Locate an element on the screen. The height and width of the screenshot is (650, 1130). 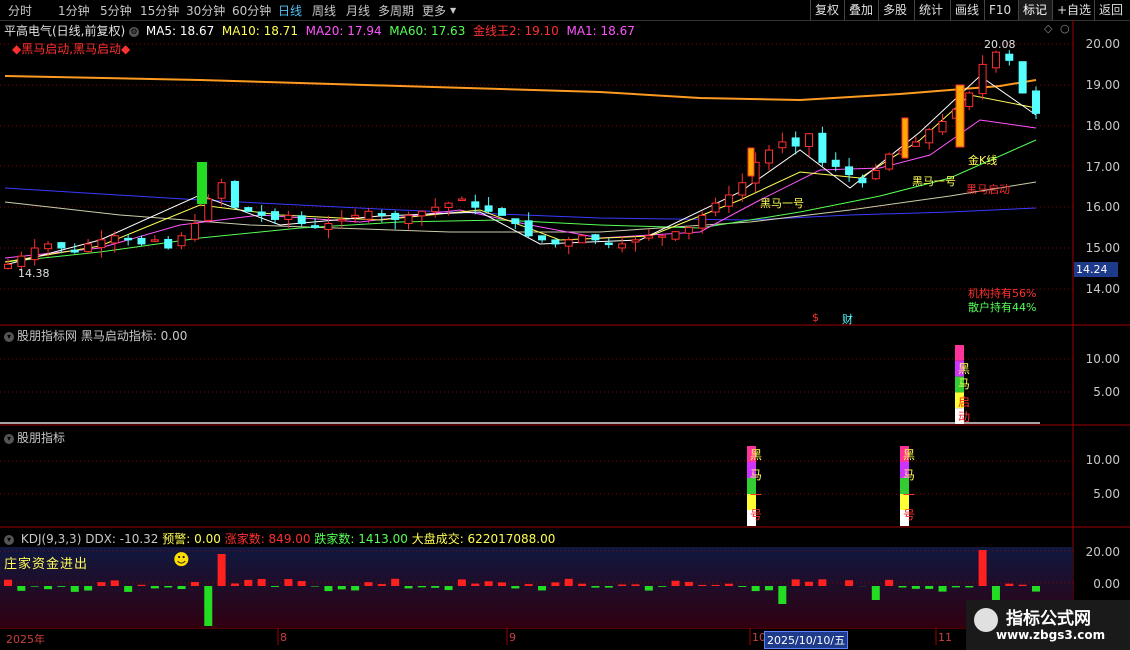
dividend-marker: $ is located at coordinates (815, 317).